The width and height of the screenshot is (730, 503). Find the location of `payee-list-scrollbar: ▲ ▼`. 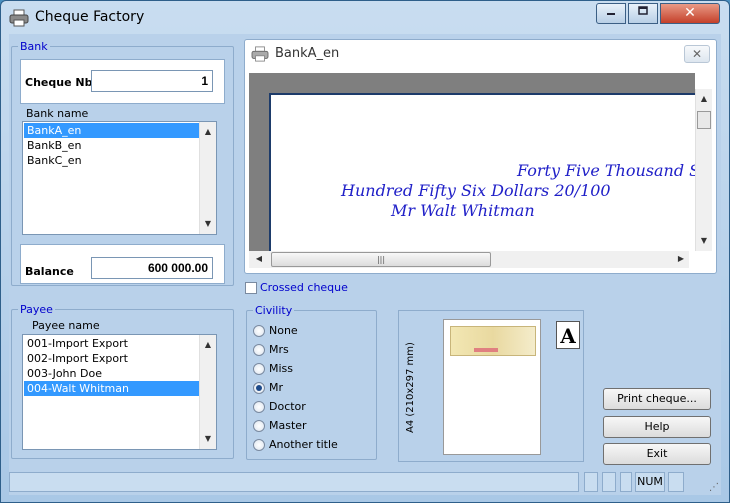

payee-list-scrollbar: ▲ ▼ is located at coordinates (207, 392).